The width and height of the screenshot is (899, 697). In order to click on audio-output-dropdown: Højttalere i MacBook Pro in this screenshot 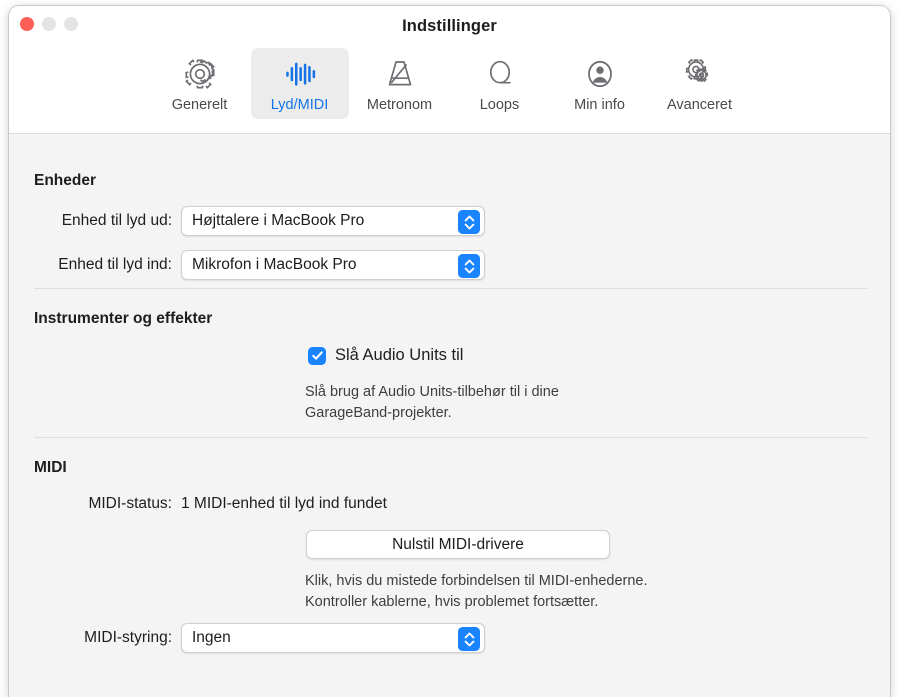, I will do `click(333, 221)`.